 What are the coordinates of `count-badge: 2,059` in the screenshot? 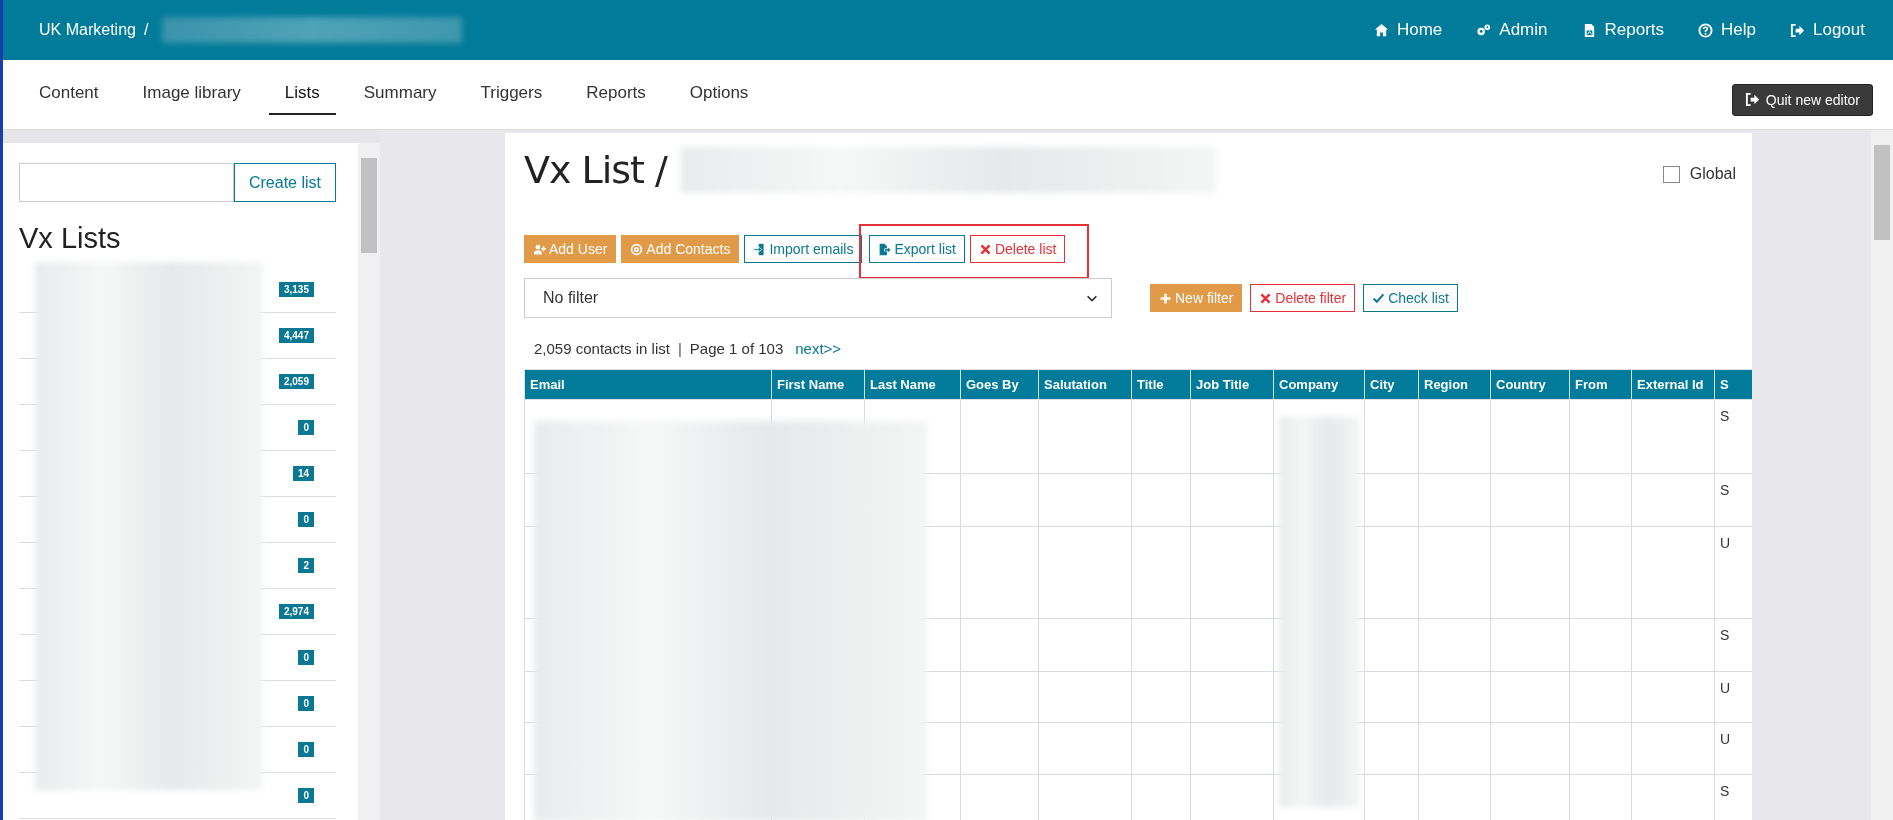 It's located at (296, 381).